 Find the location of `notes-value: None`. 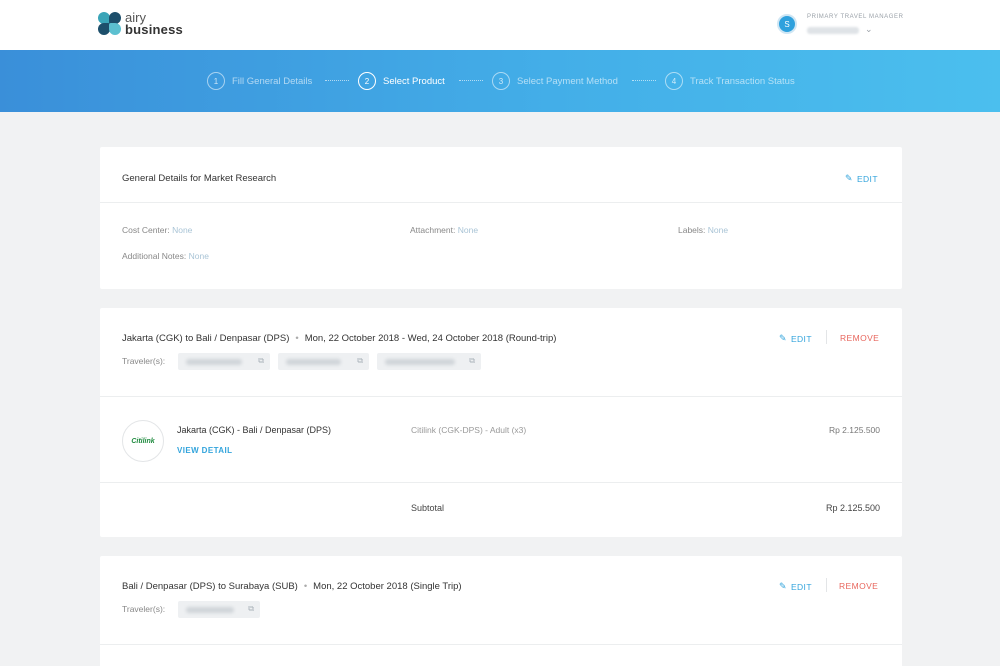

notes-value: None is located at coordinates (198, 256).